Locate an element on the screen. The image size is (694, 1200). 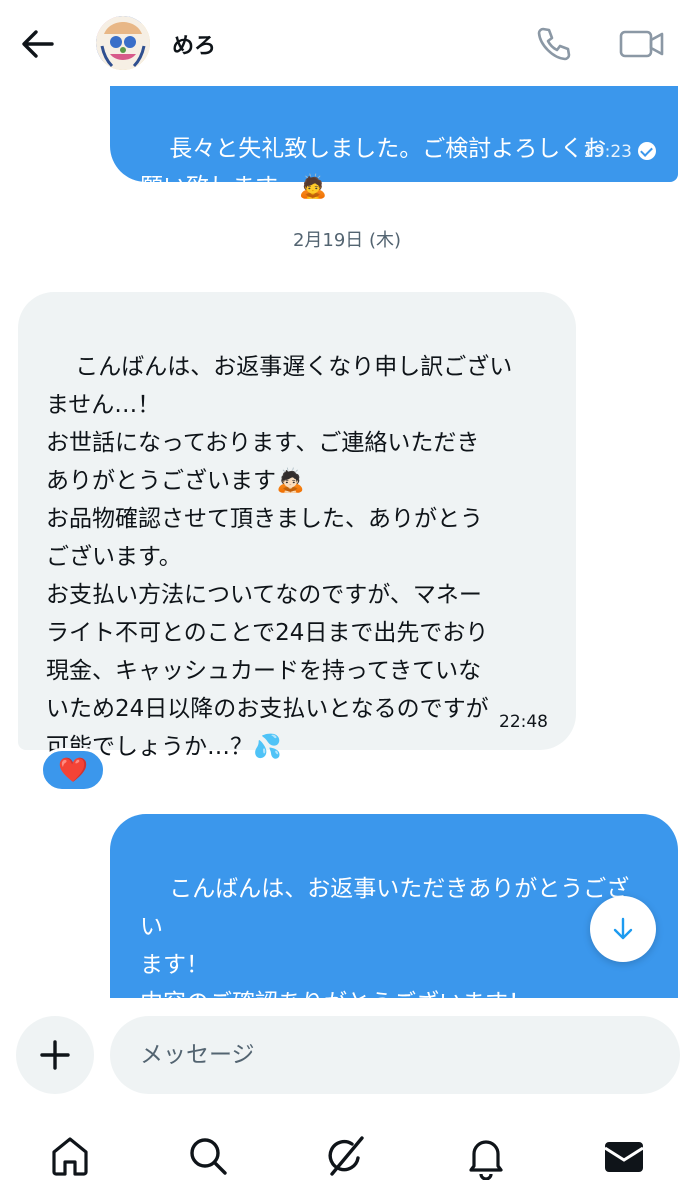
avatar is located at coordinates (123, 43).